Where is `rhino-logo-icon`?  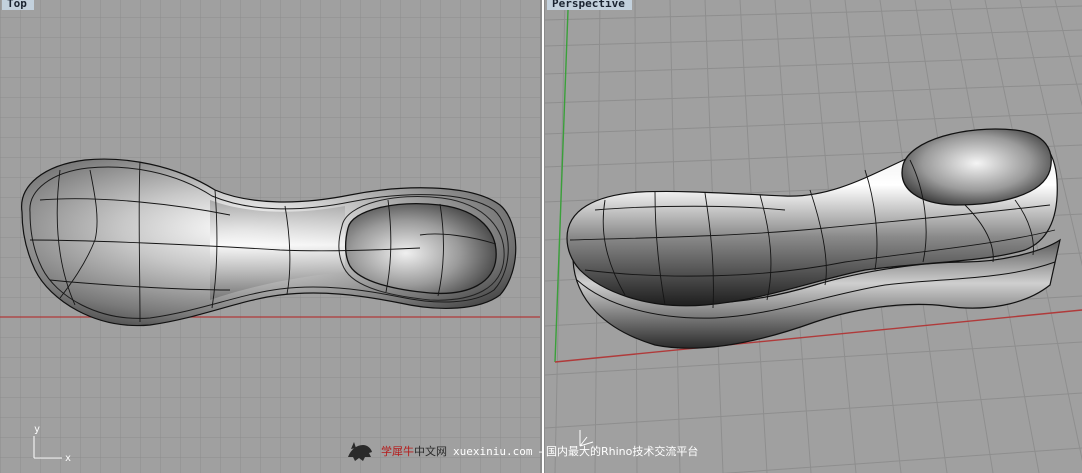
rhino-logo-icon is located at coordinates (360, 451).